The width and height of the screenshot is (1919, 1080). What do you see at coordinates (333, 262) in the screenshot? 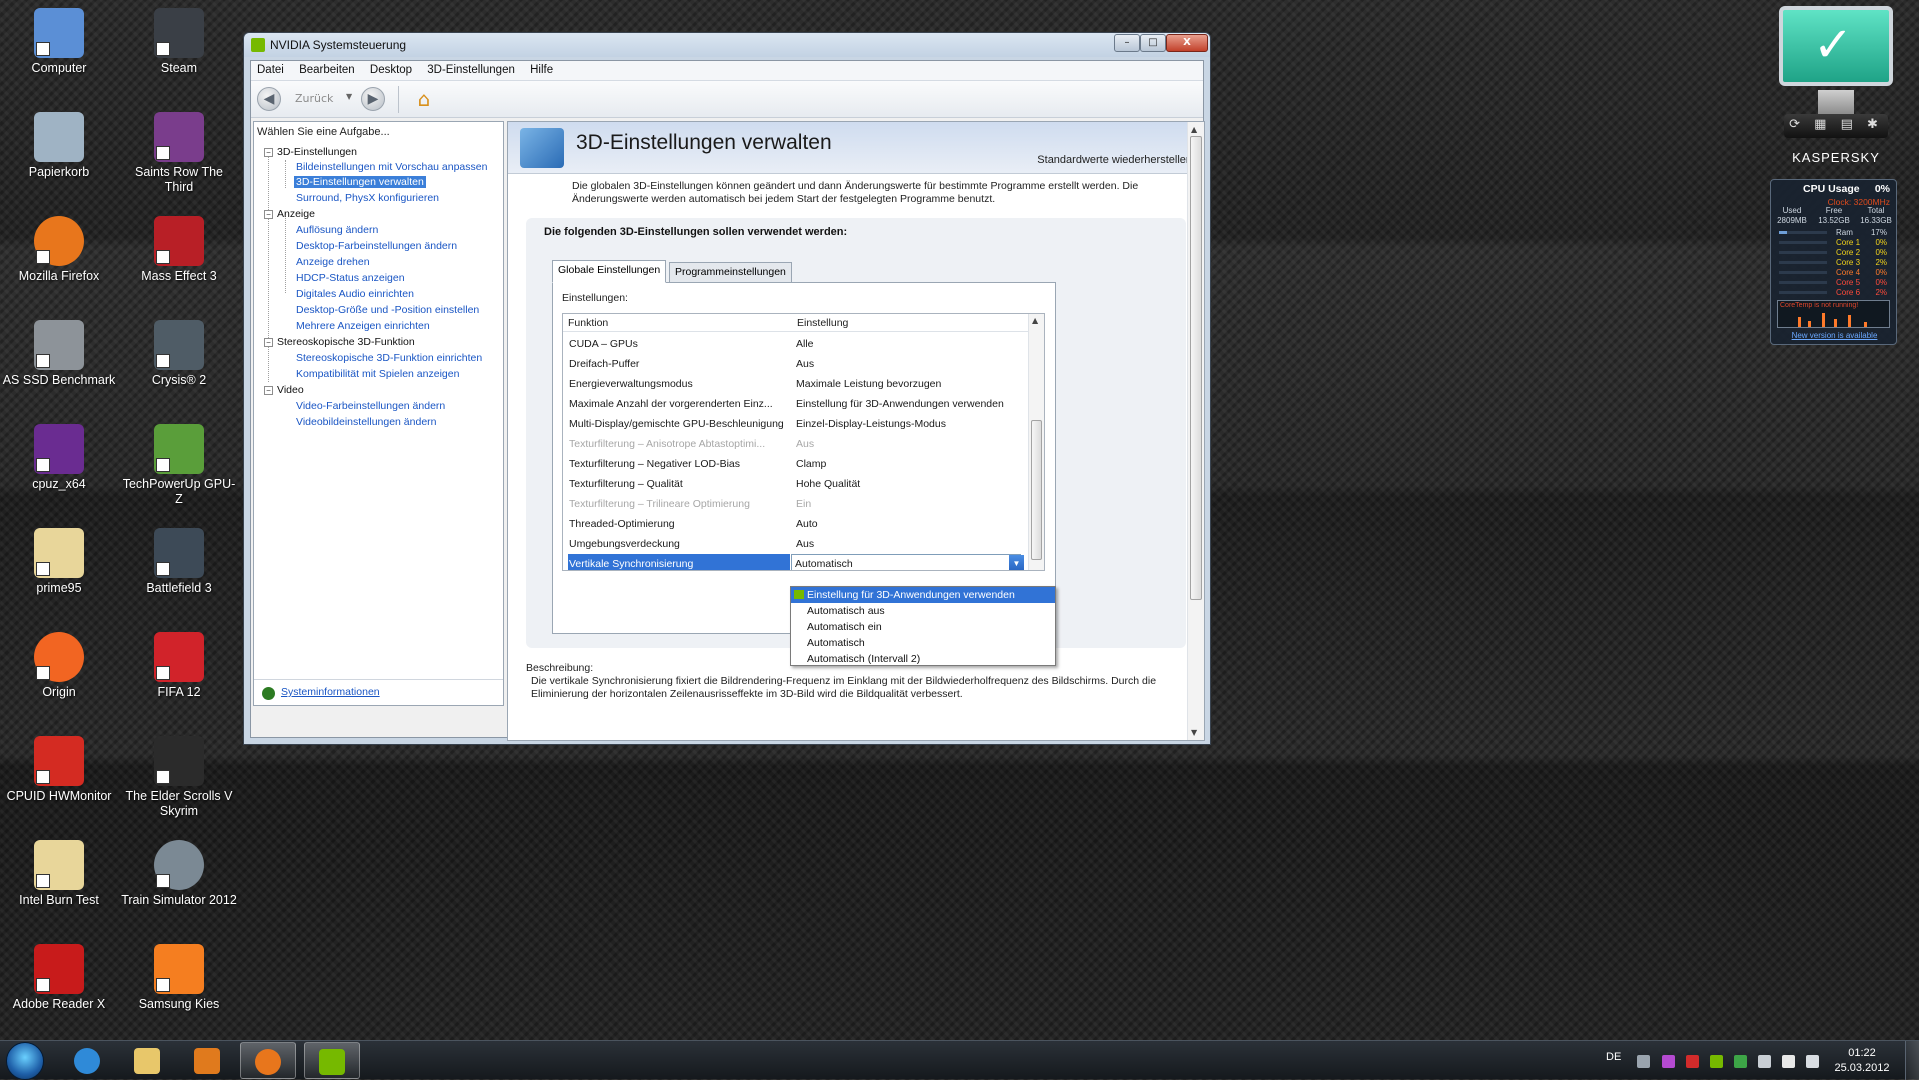
I see `tree-link-anzeige-drehen: Anzeige drehen` at bounding box center [333, 262].